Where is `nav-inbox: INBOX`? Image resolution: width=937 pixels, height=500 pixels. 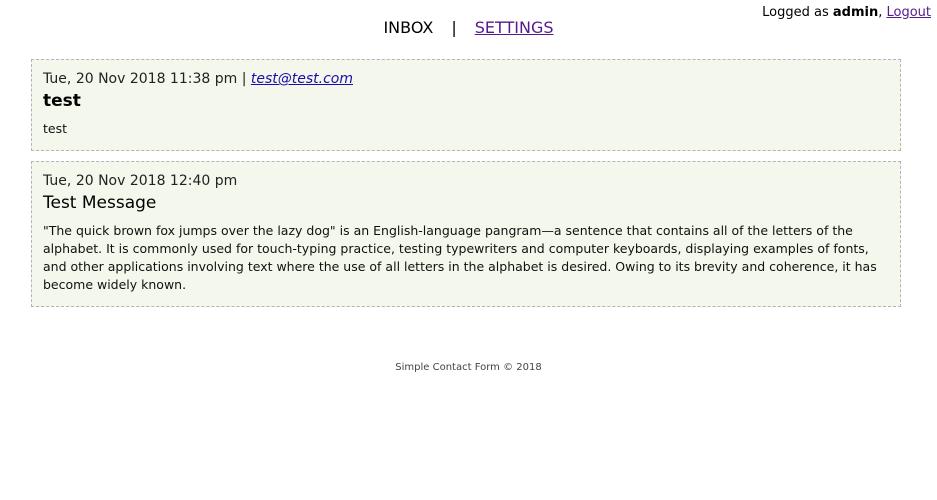
nav-inbox: INBOX is located at coordinates (408, 27).